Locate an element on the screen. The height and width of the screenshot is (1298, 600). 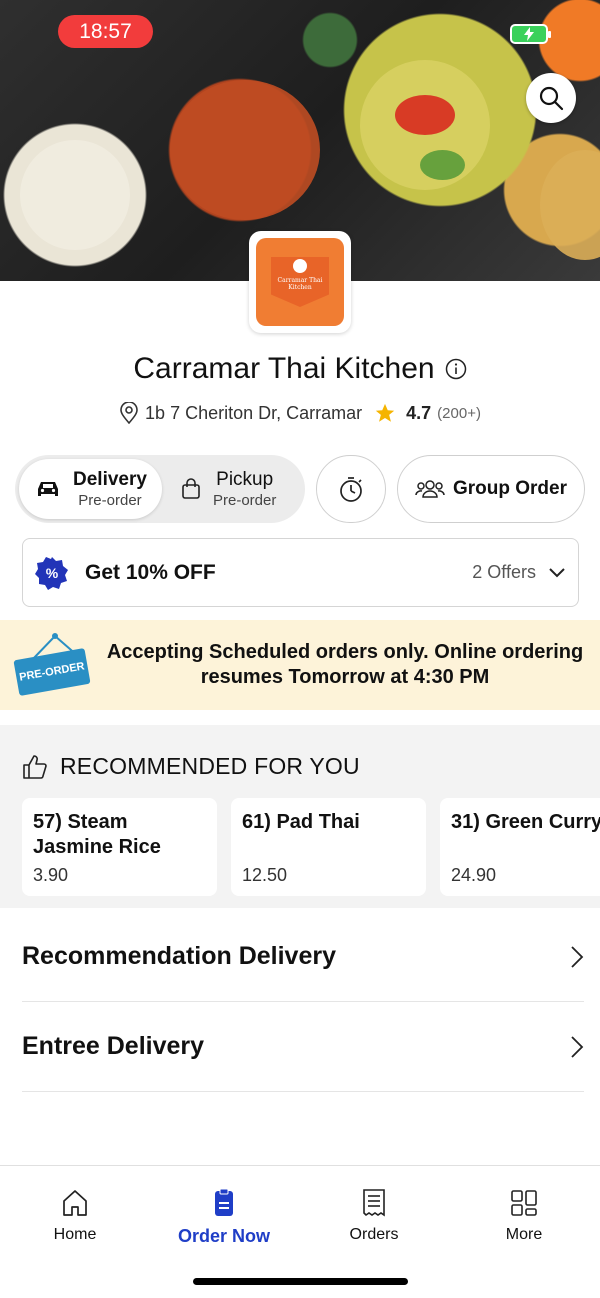
chili-garnish is located at coordinates (425, 115).